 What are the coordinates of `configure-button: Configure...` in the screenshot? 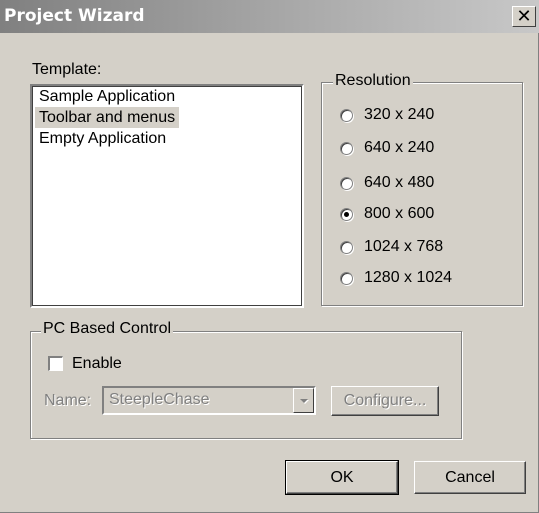 It's located at (385, 401).